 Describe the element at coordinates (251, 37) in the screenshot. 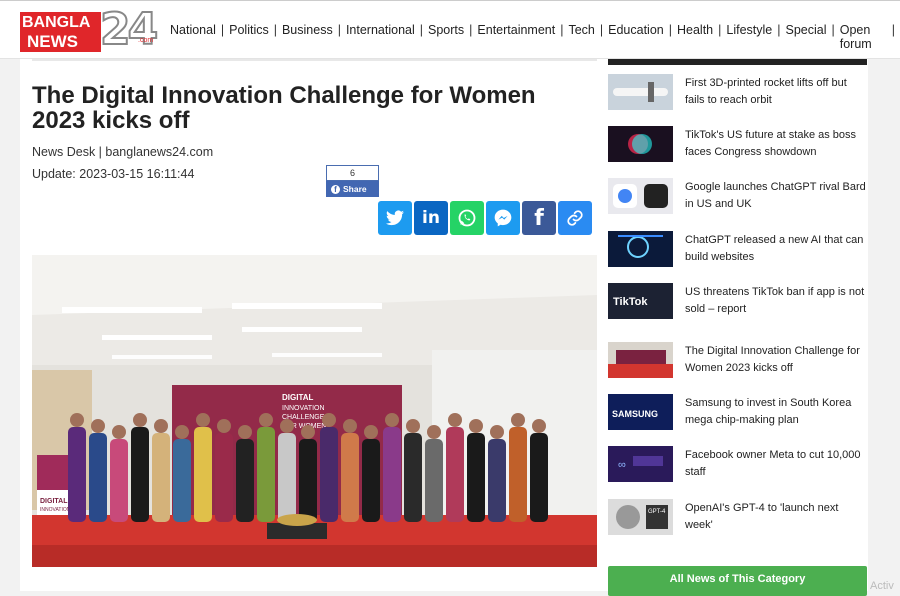

I see `nav-item-politics: Politics` at that location.